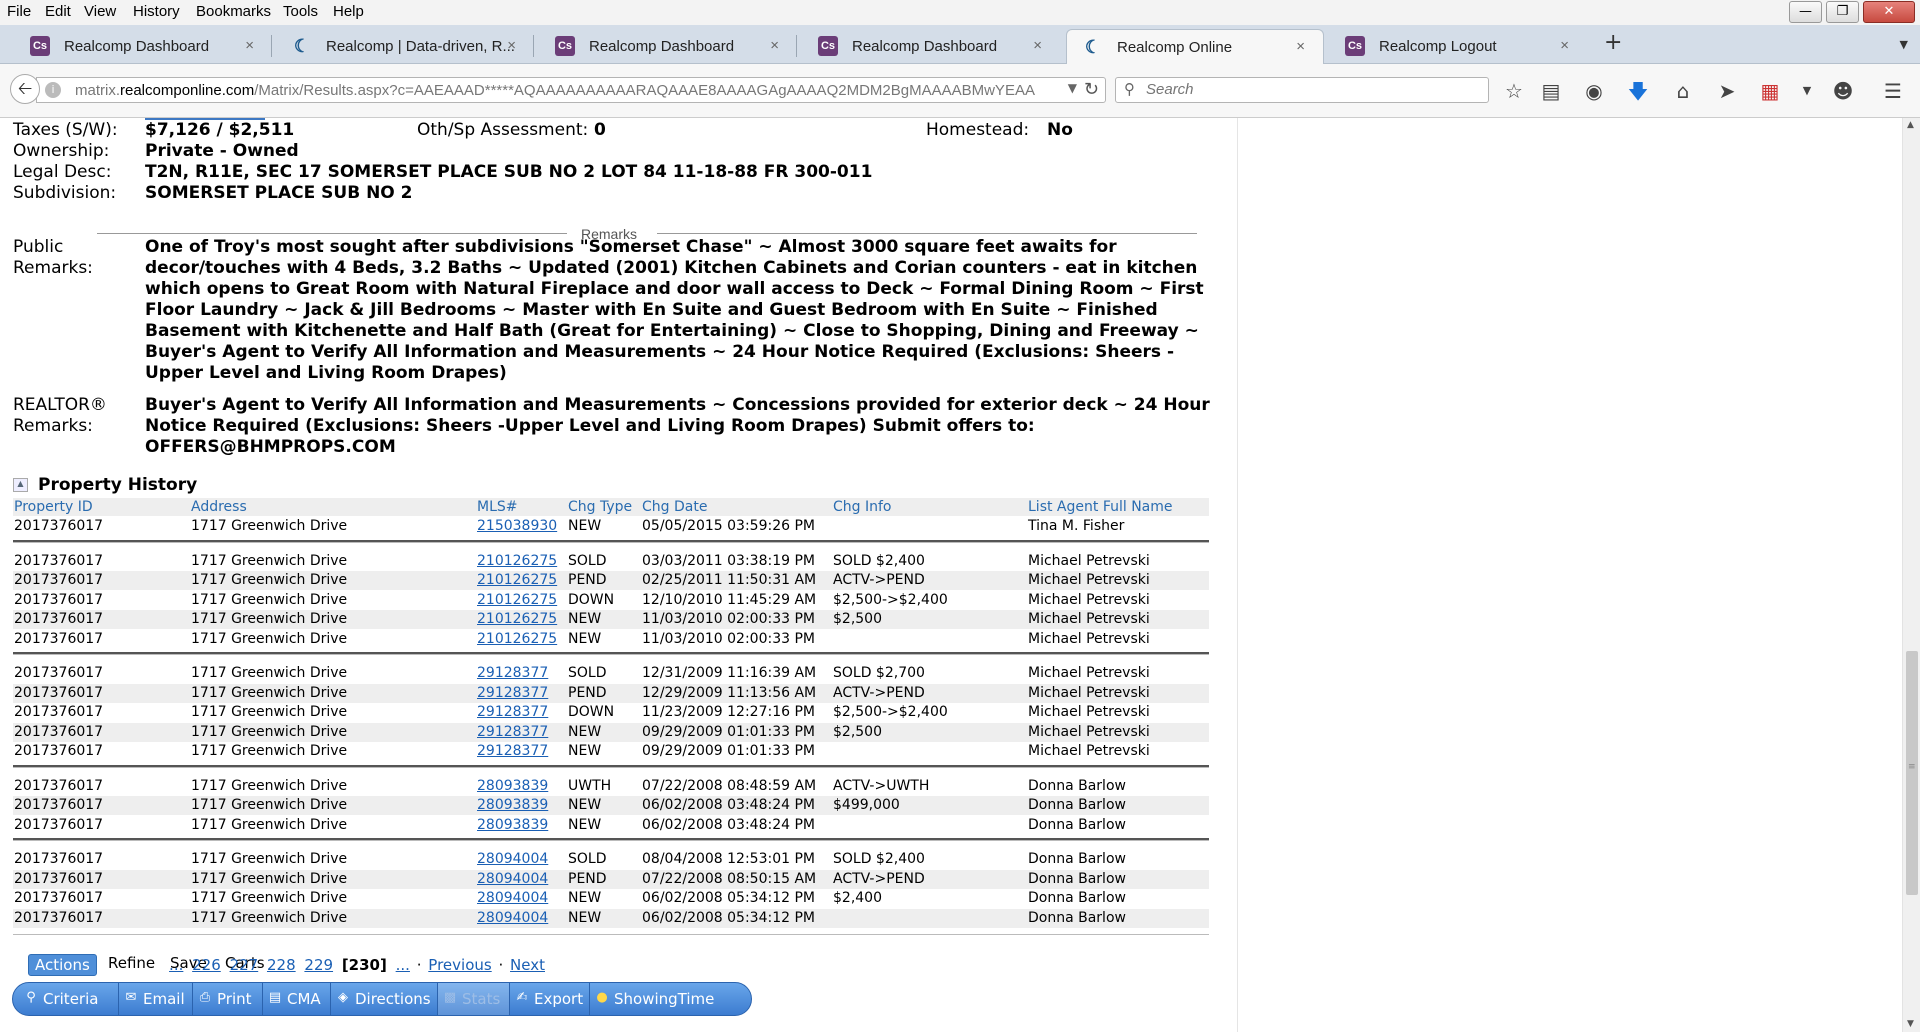  I want to click on scroll-down-icon: ▼, so click(1910, 1024).